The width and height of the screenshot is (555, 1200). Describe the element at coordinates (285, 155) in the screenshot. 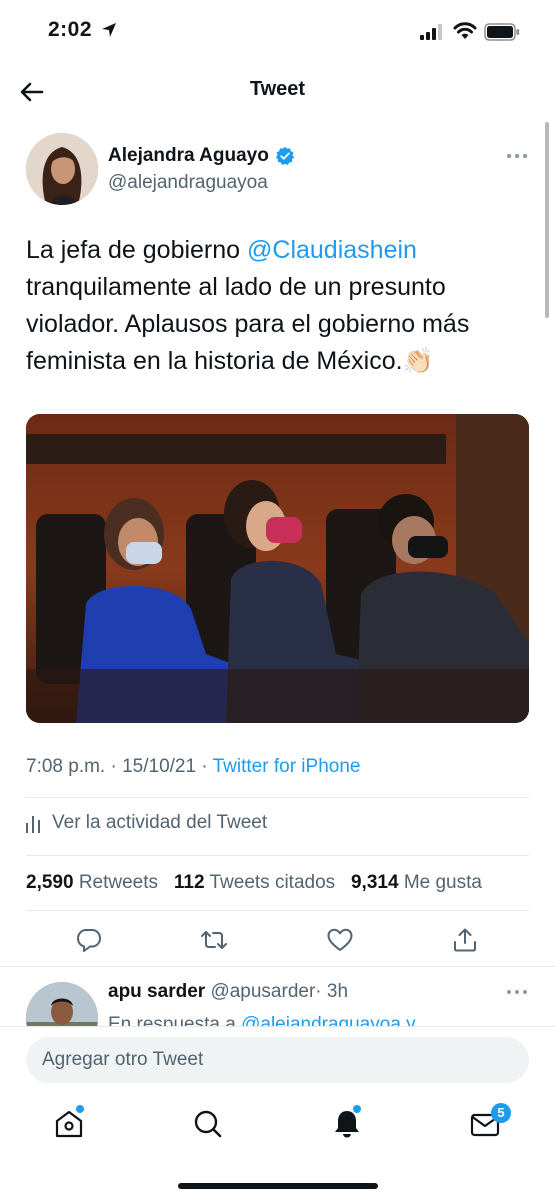

I see `verified-icon` at that location.